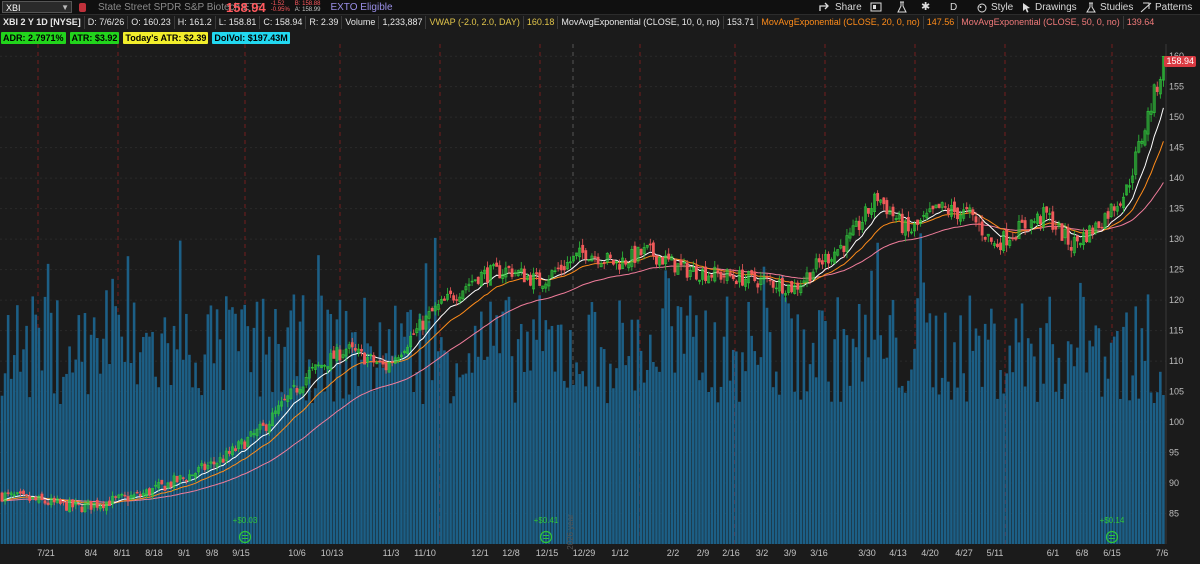  Describe the element at coordinates (1026, 7) in the screenshot. I see `cursor-icon` at that location.